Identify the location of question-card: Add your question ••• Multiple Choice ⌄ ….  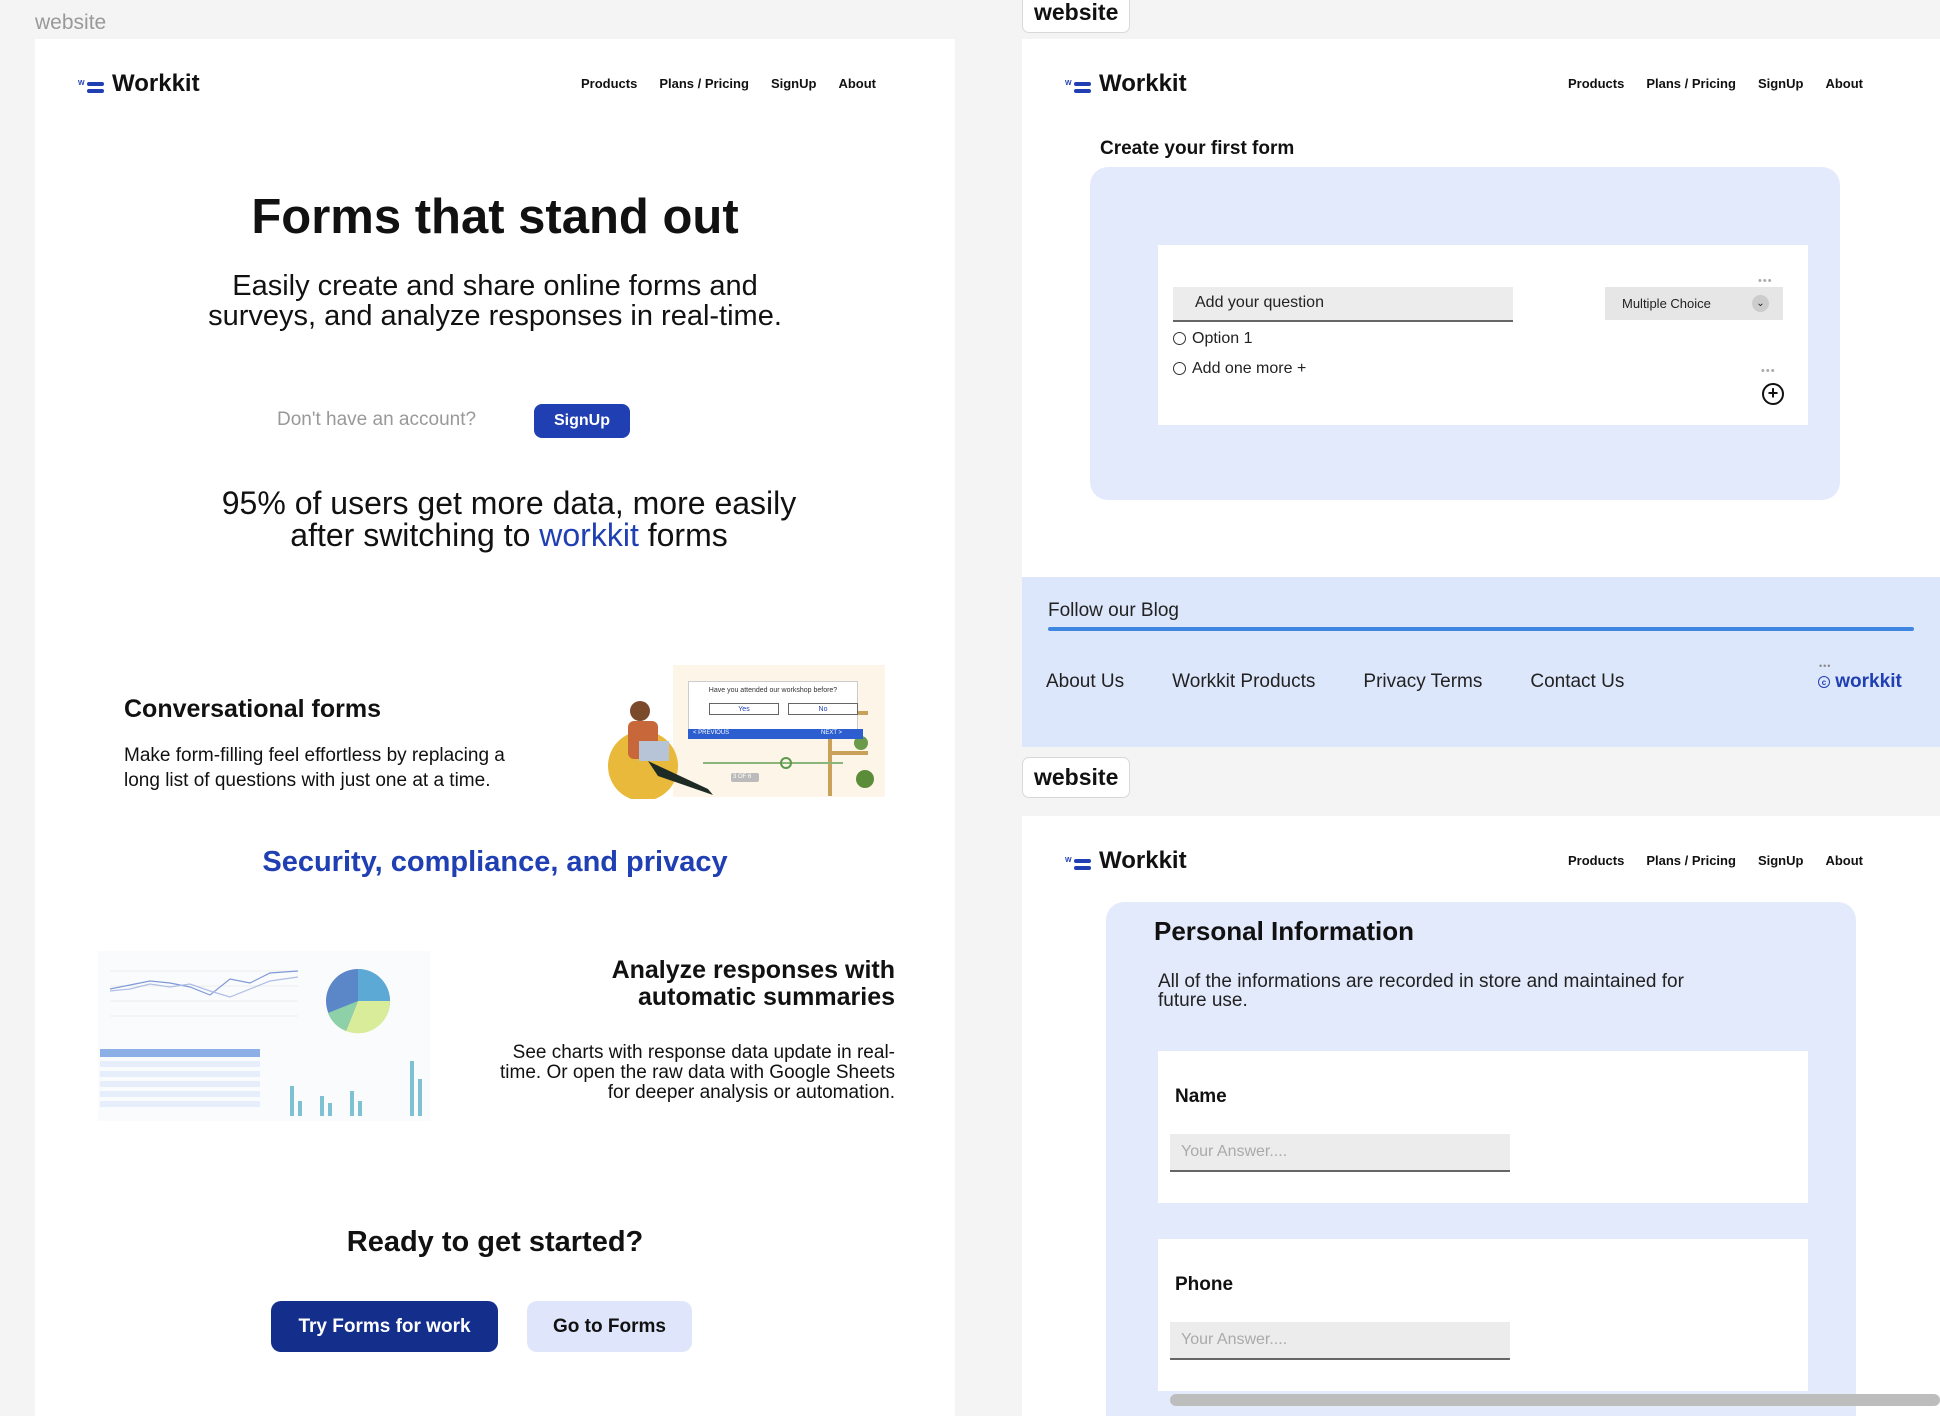
(1483, 335).